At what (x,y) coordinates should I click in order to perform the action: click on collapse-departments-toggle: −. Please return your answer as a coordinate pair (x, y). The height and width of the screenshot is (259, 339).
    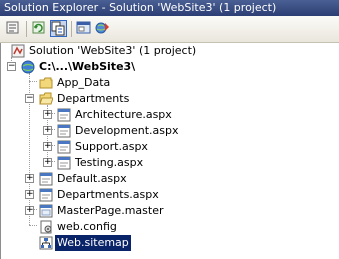
    Looking at the image, I should click on (29, 98).